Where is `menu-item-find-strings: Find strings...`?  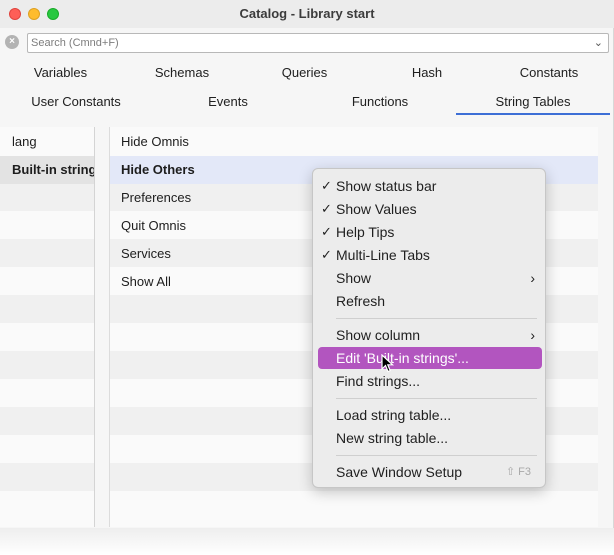 menu-item-find-strings: Find strings... is located at coordinates (430, 381).